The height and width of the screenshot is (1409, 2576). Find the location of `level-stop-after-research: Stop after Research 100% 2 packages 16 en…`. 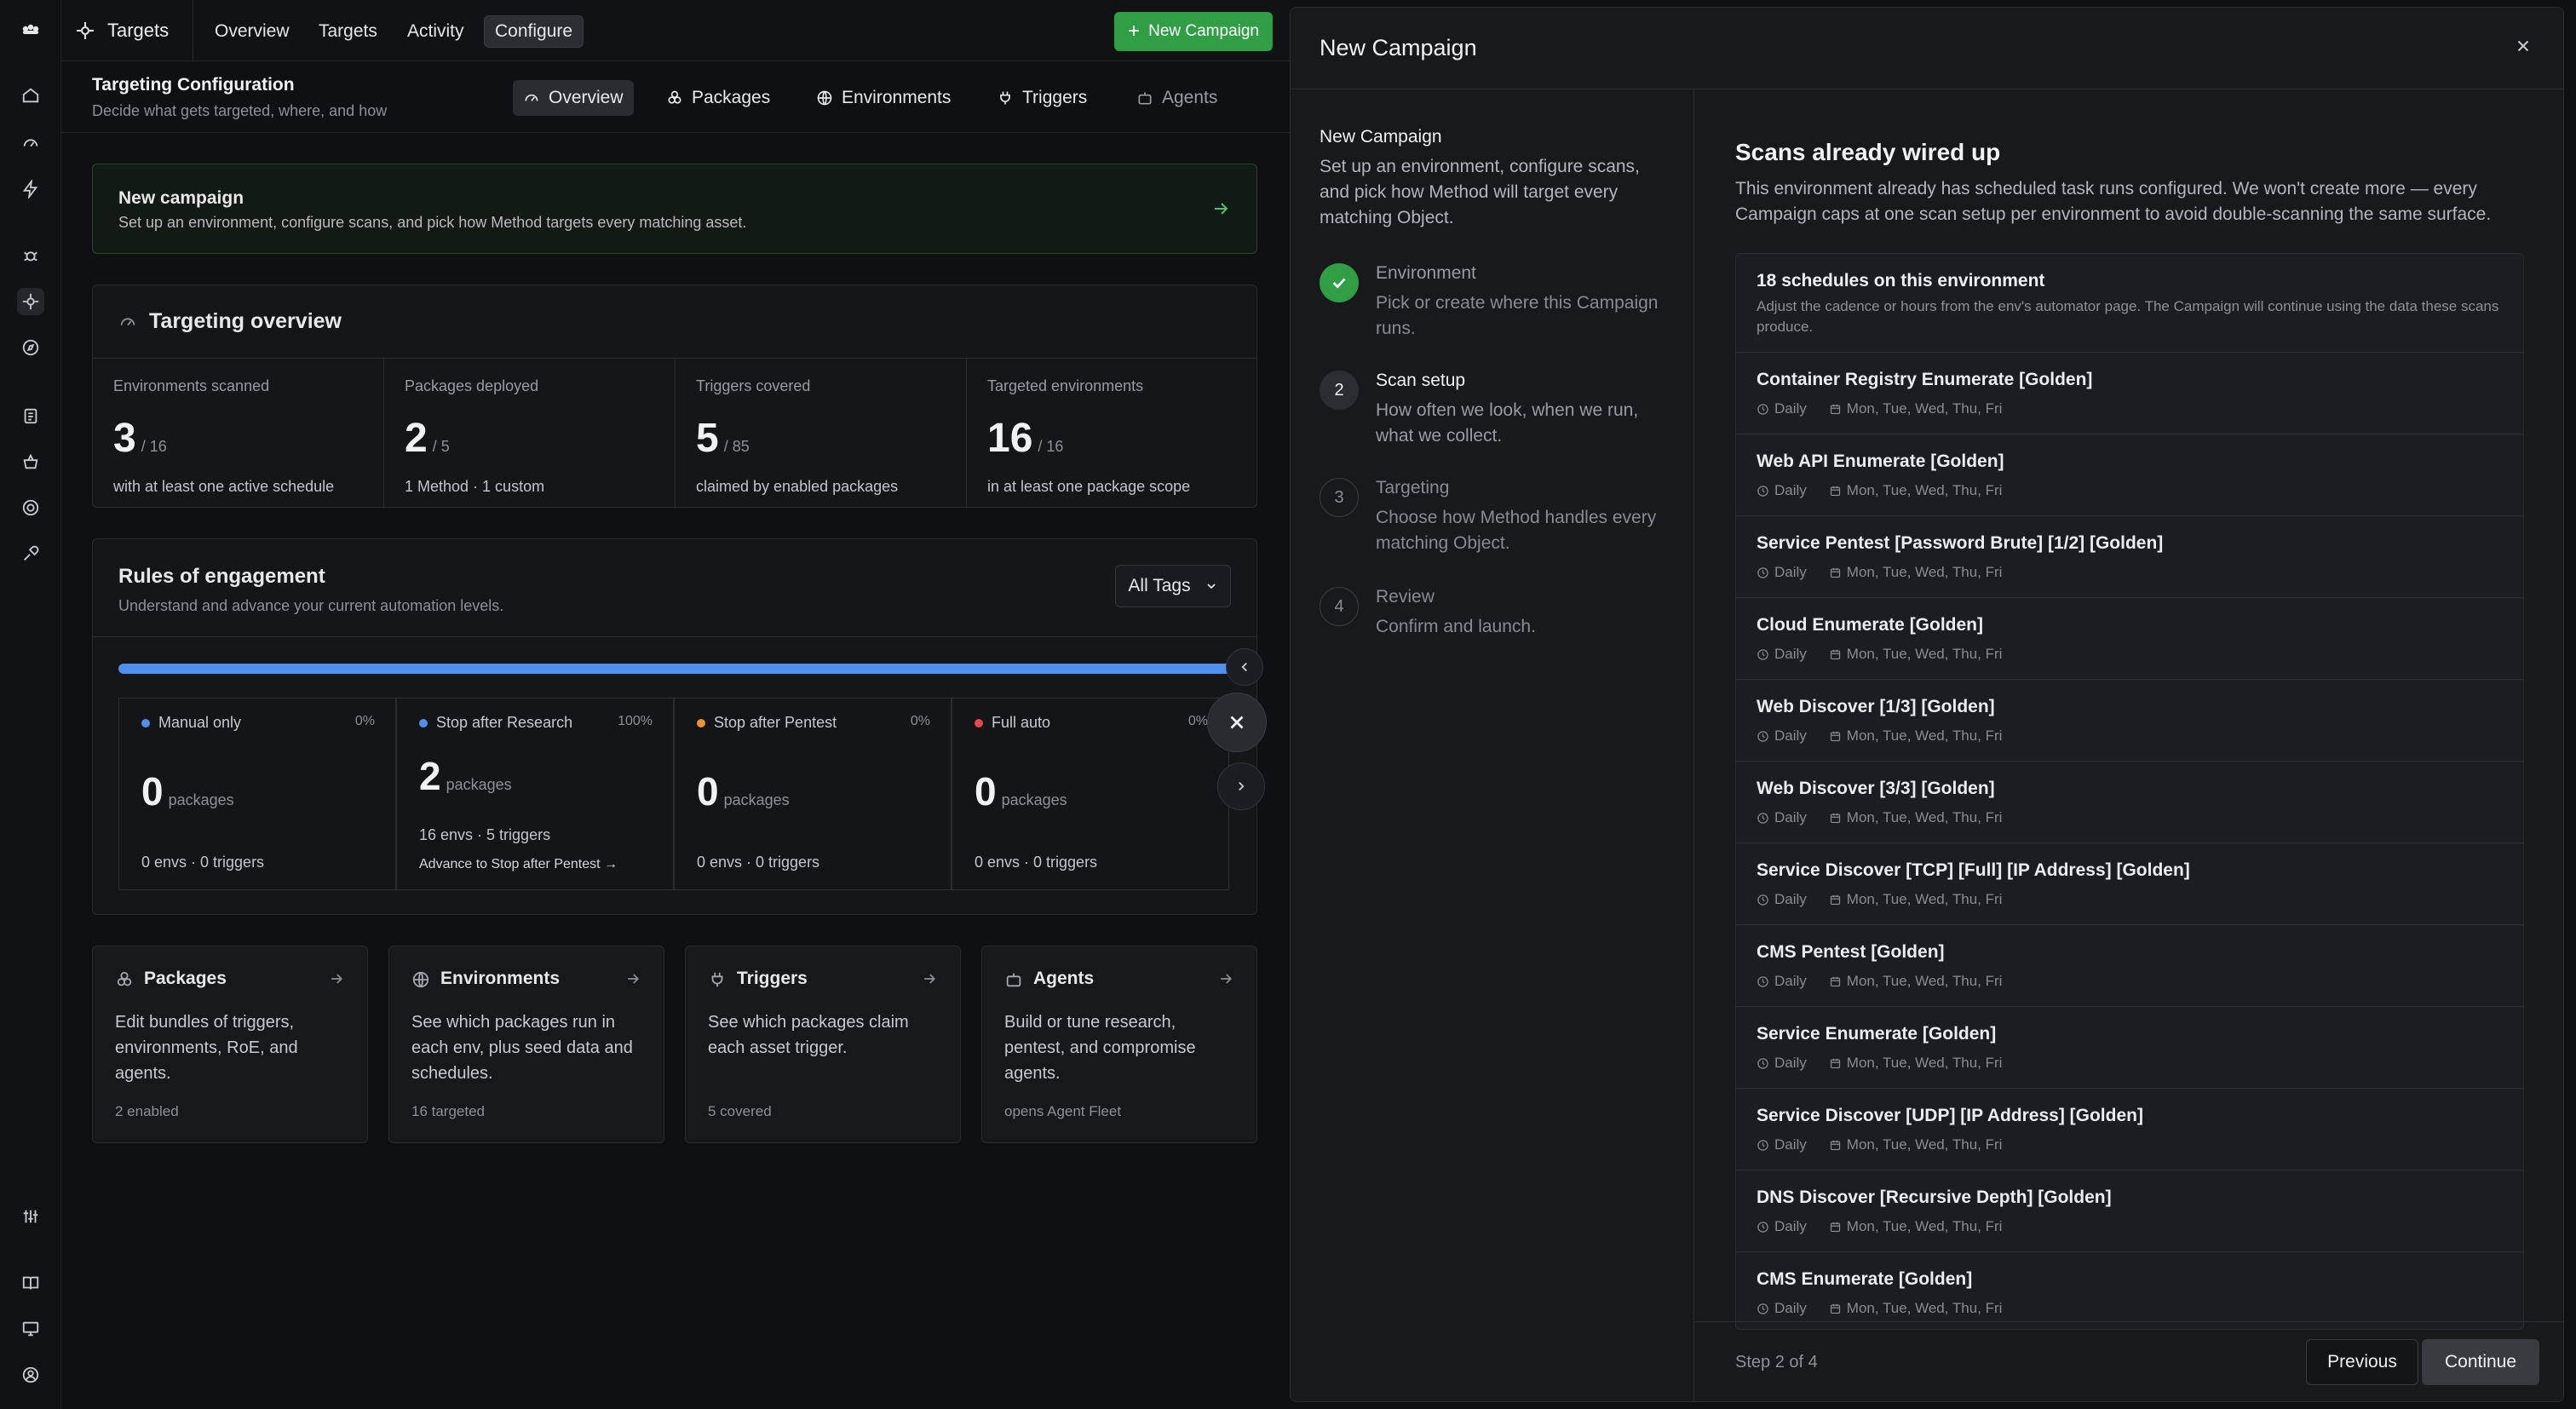

level-stop-after-research: Stop after Research 100% 2 packages 16 en… is located at coordinates (535, 794).